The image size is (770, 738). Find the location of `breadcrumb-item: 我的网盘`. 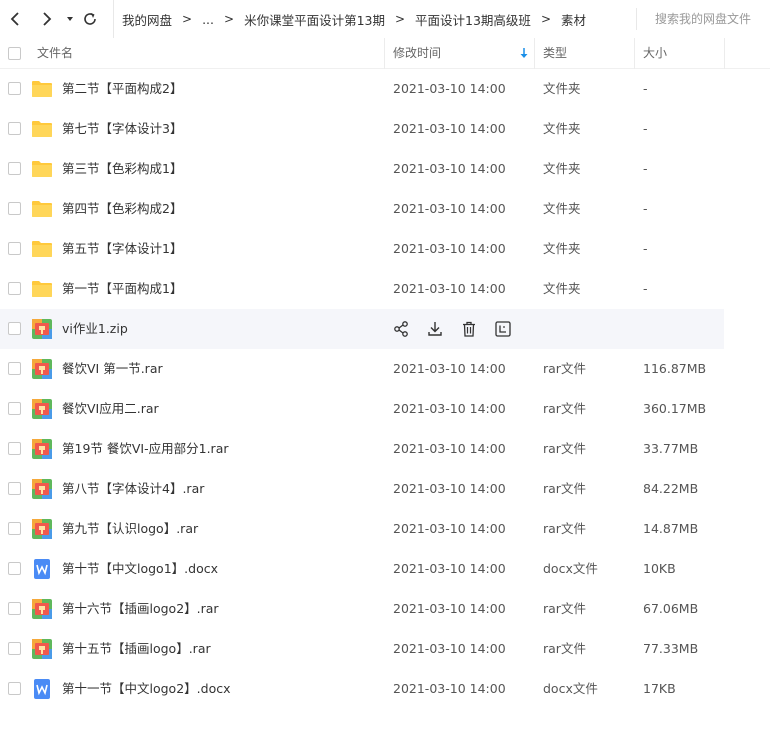

breadcrumb-item: 我的网盘 is located at coordinates (147, 19).